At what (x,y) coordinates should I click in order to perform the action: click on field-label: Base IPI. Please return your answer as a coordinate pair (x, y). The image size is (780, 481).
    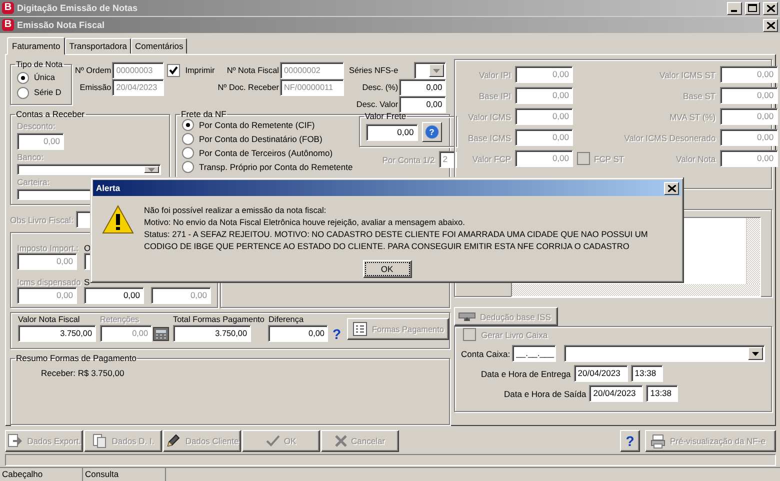
    Looking at the image, I should click on (494, 95).